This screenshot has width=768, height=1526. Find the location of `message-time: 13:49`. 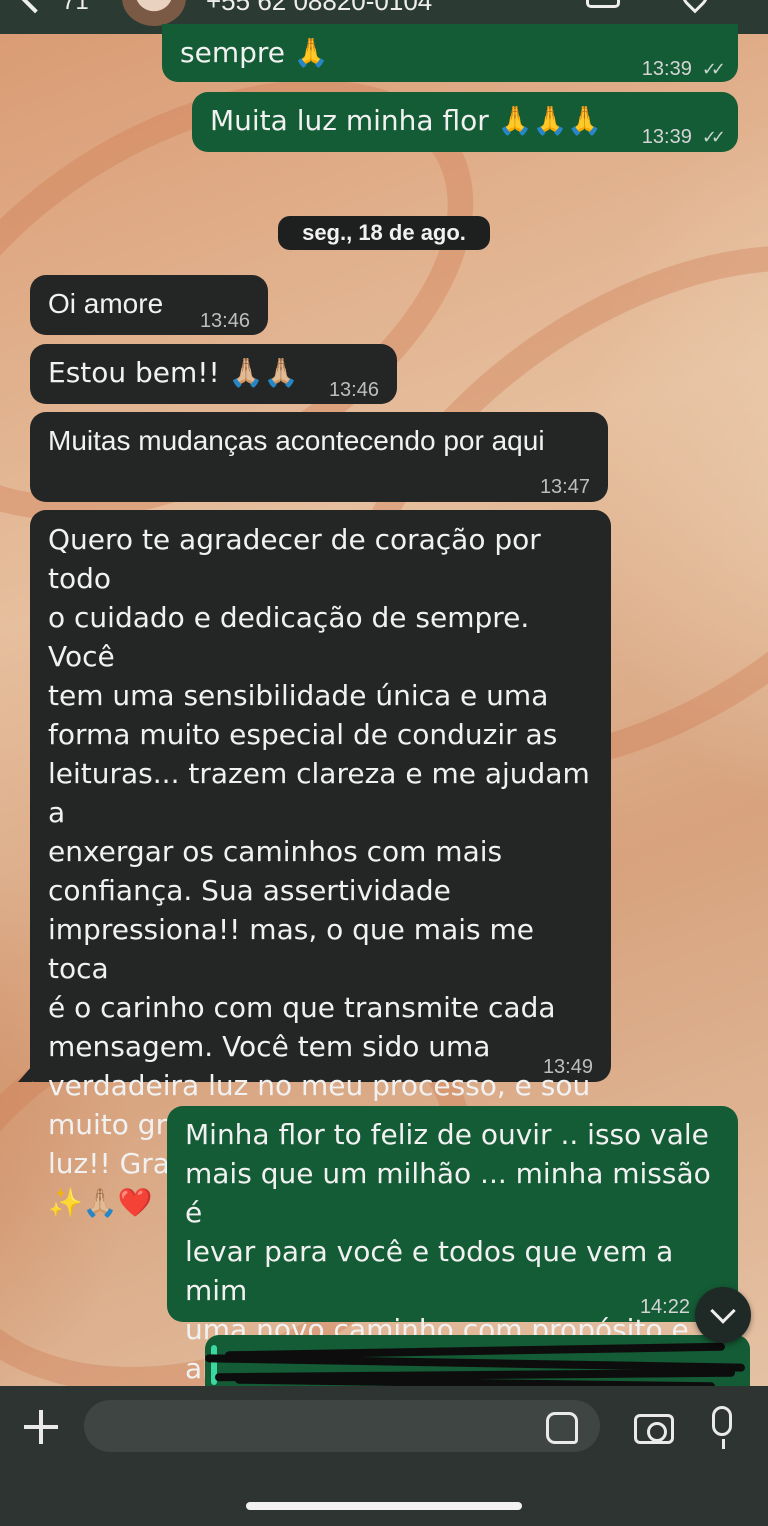

message-time: 13:49 is located at coordinates (567, 1067).